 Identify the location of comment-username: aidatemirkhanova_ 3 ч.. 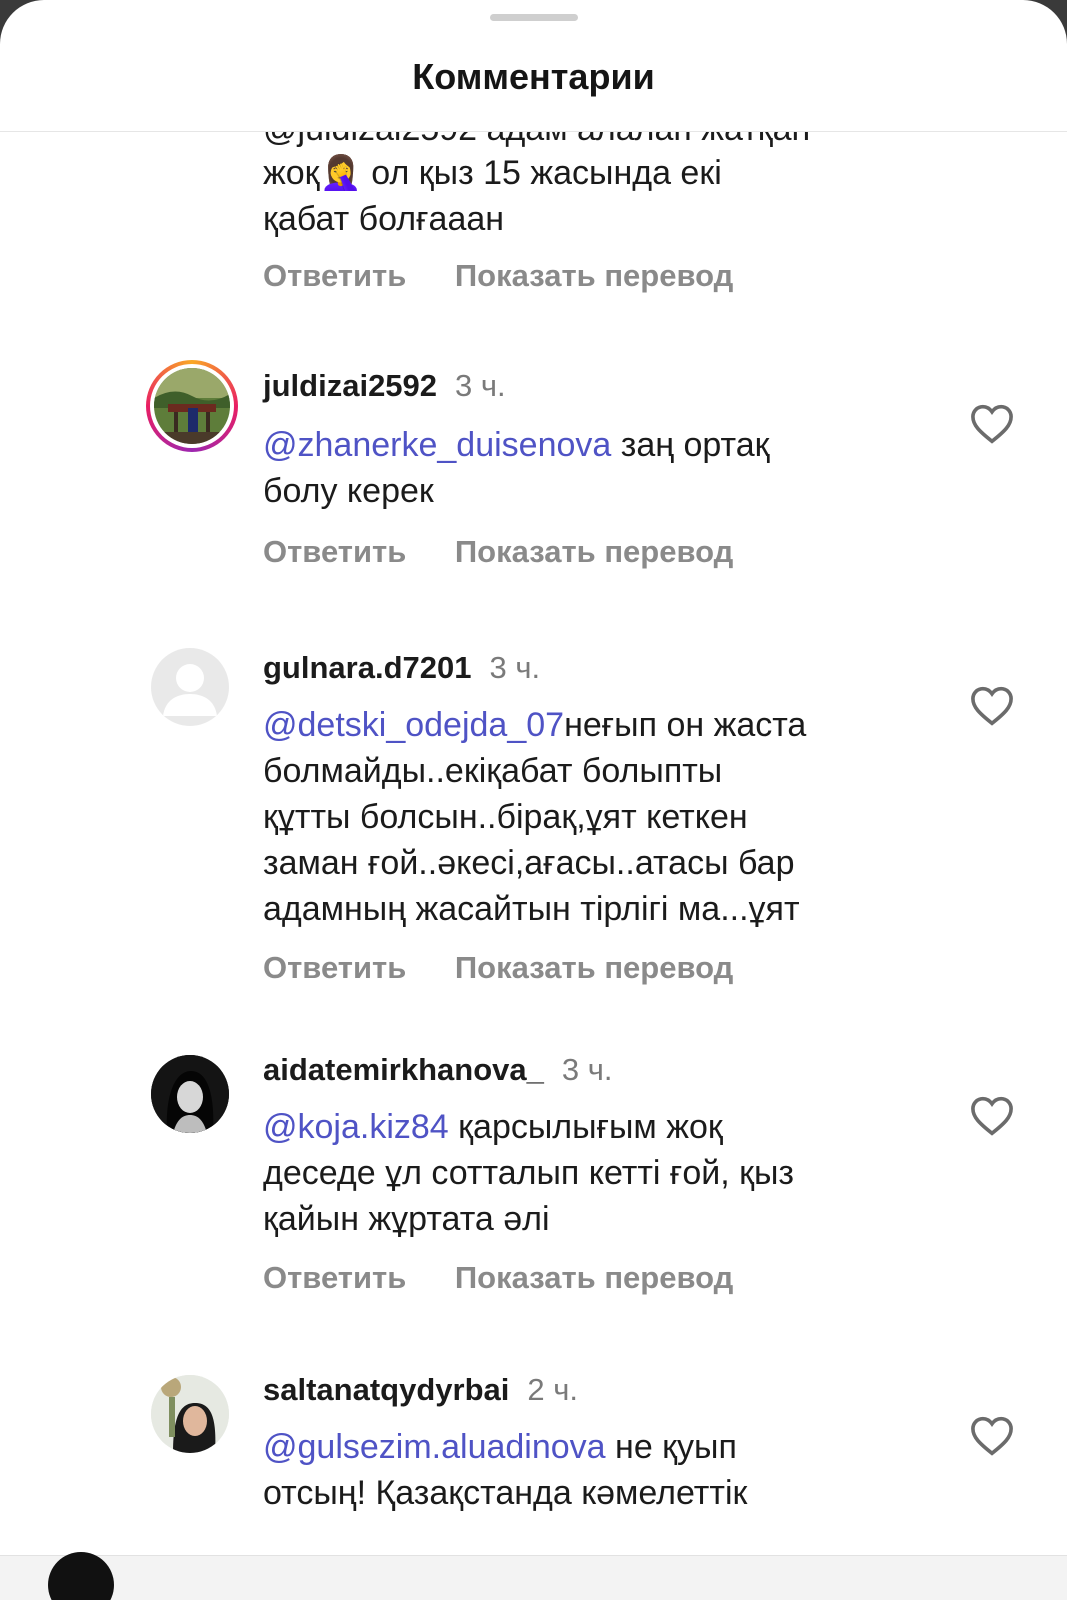
(437, 1070).